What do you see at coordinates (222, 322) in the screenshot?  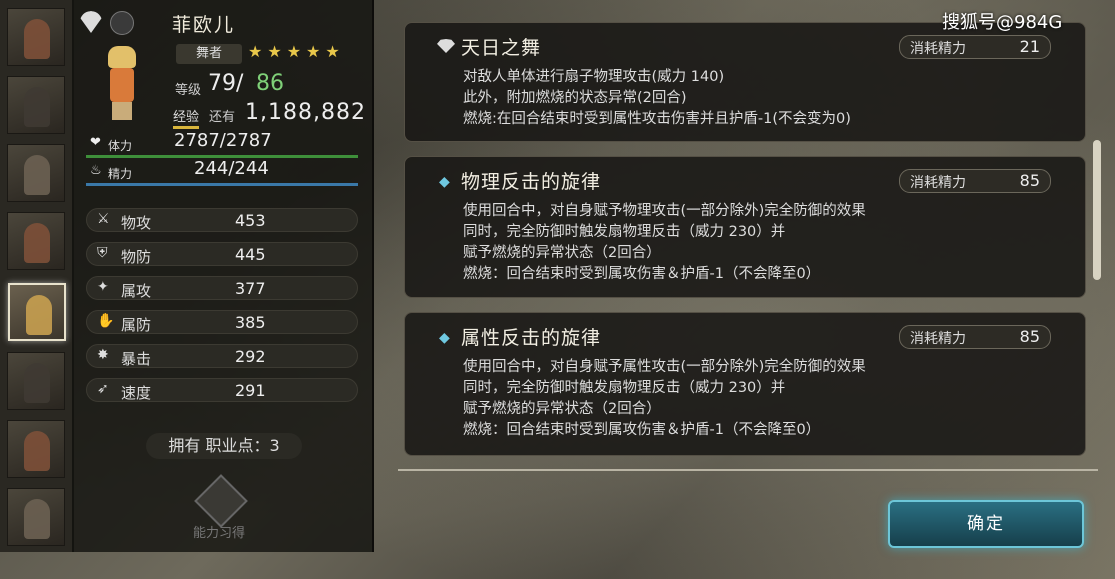 I see `stat-row: ✋ 属防 385` at bounding box center [222, 322].